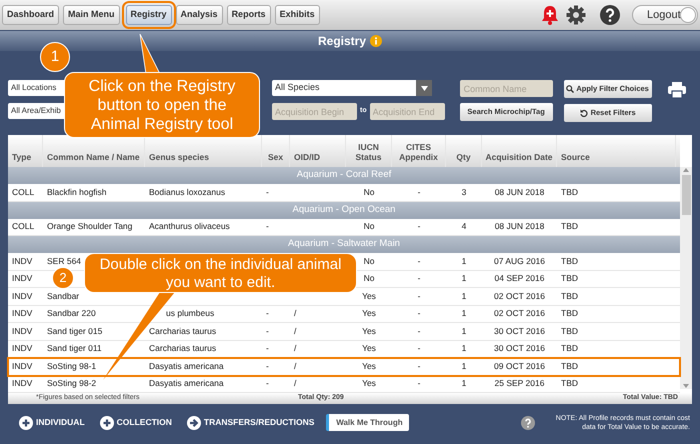  I want to click on action-button: COLLECTION, so click(136, 423).